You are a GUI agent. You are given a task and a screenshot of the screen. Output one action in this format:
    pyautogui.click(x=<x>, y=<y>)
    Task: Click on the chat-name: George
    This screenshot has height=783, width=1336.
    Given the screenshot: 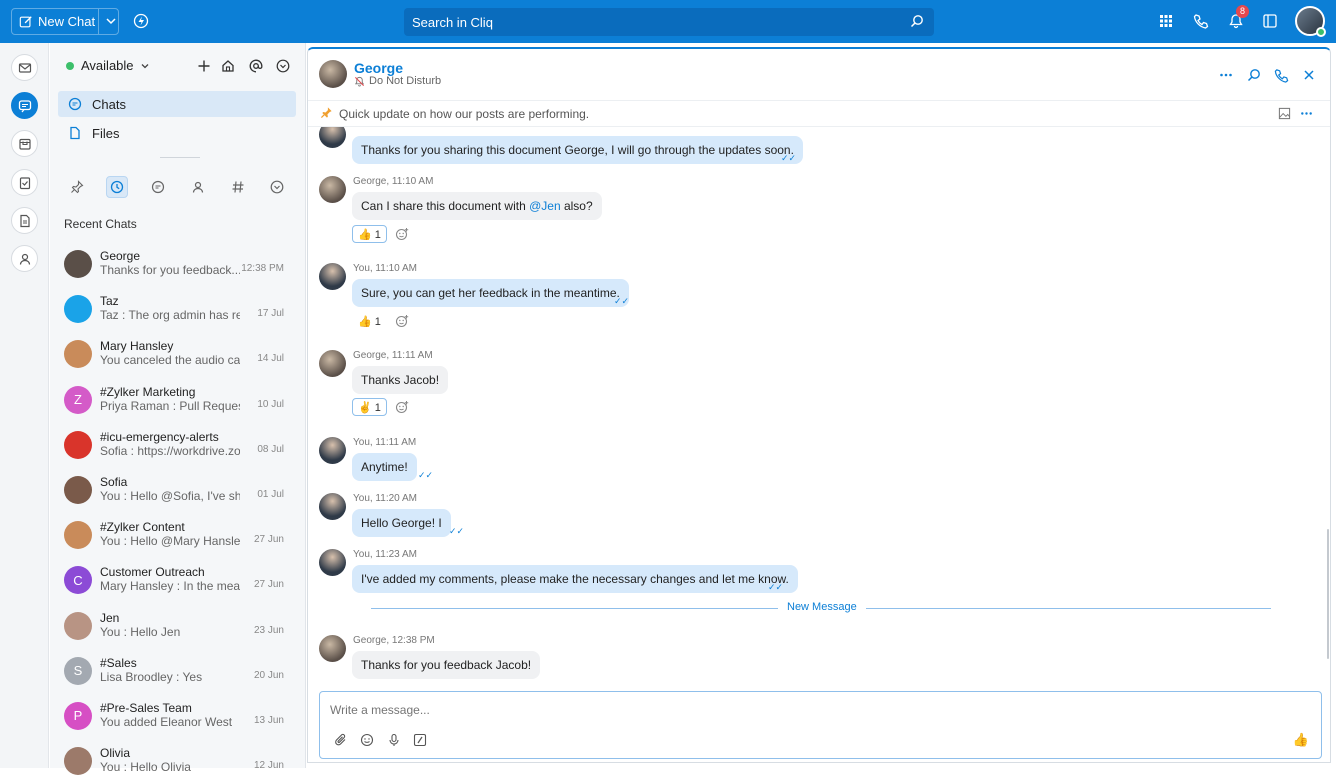 What is the action you would take?
    pyautogui.click(x=120, y=256)
    